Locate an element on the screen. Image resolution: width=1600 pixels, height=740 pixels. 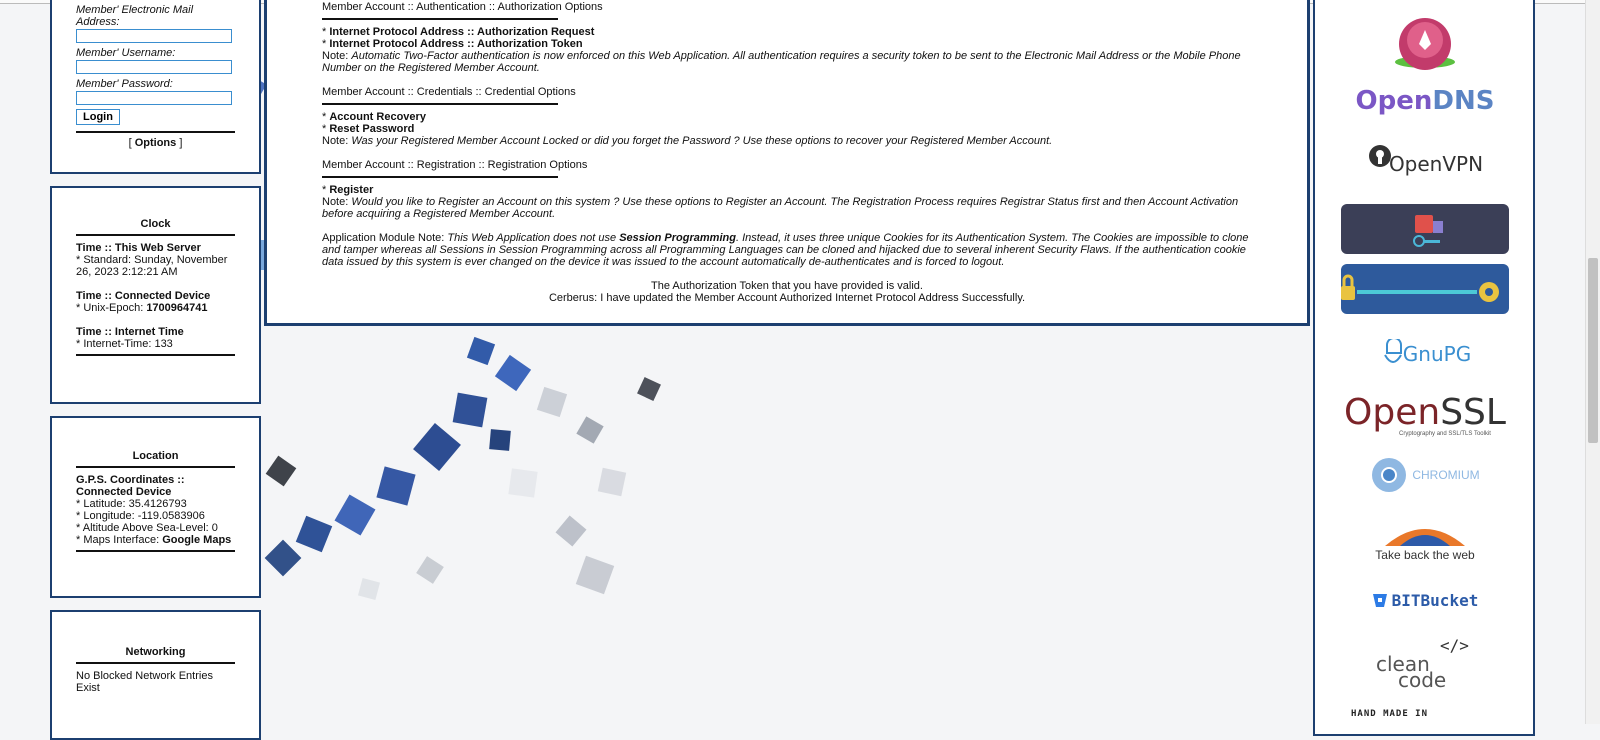
login-divider is located at coordinates (155, 132).